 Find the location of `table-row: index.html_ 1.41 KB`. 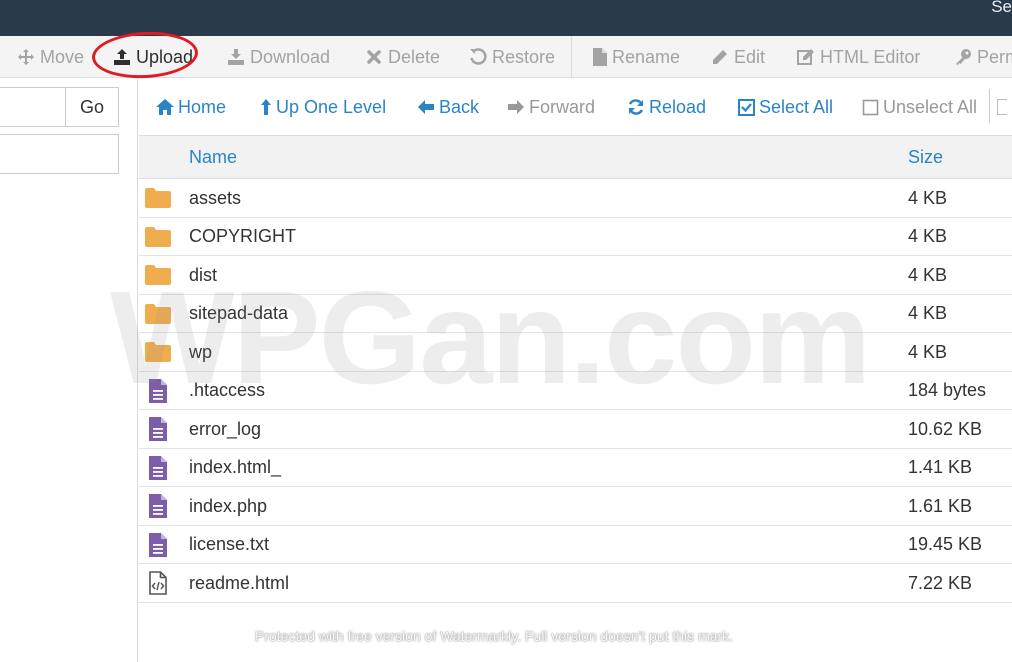

table-row: index.html_ 1.41 KB is located at coordinates (575, 468).